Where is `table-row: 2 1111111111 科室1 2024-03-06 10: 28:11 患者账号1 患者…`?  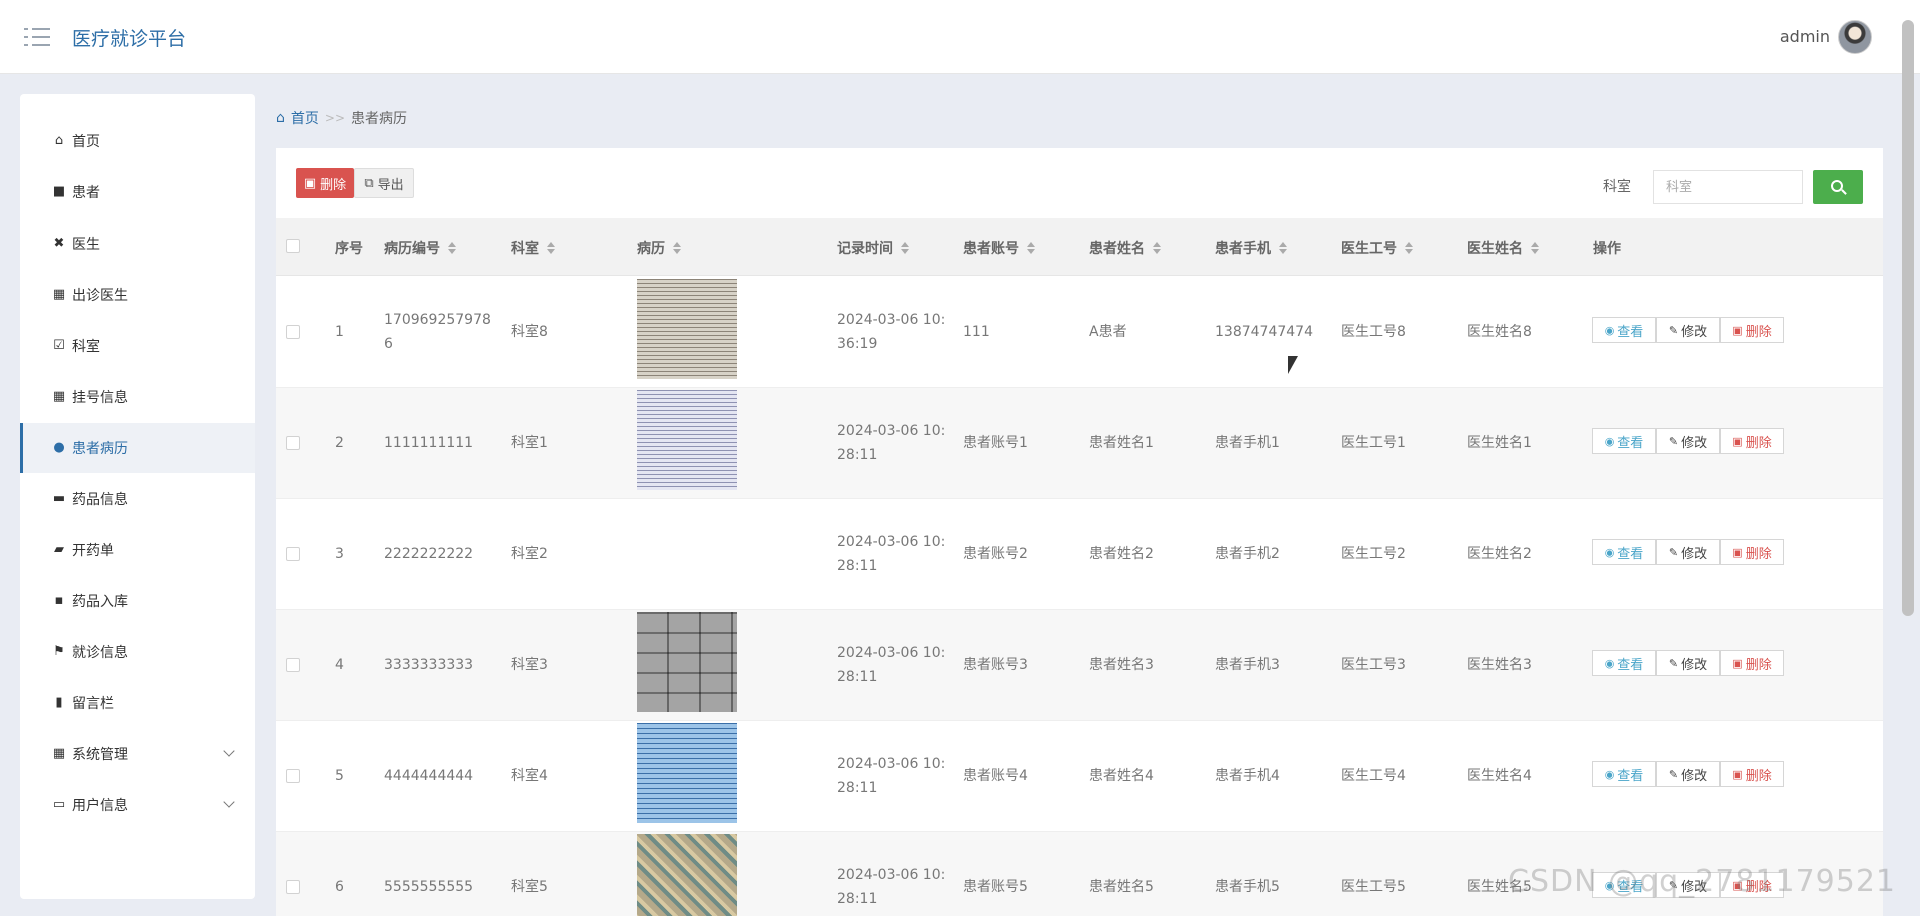
table-row: 2 1111111111 科室1 2024-03-06 10: 28:11 患者账号1 患者… is located at coordinates (1079, 443).